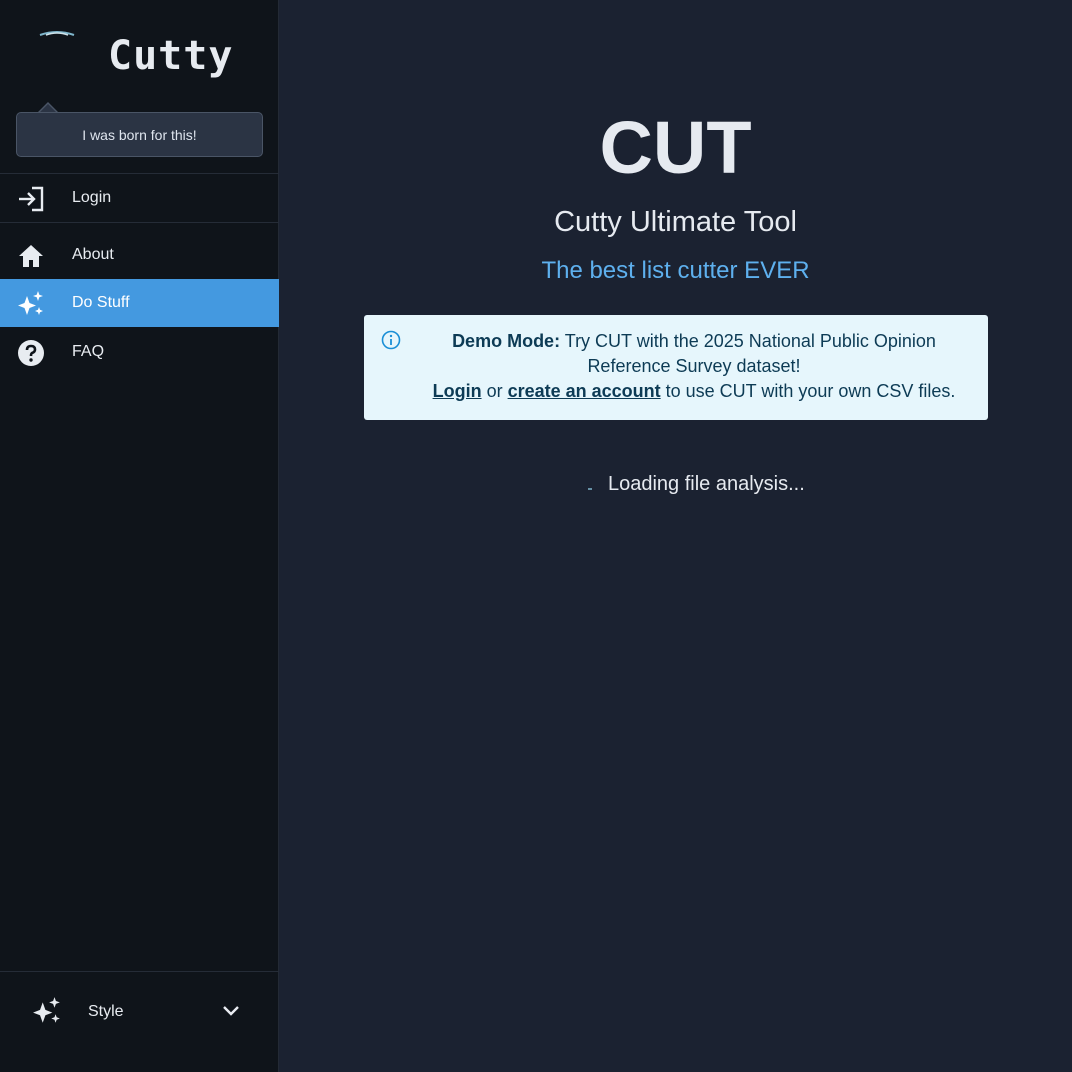  Describe the element at coordinates (139, 303) in the screenshot. I see `sidebar-item-do-stuff: Do Stuff` at that location.